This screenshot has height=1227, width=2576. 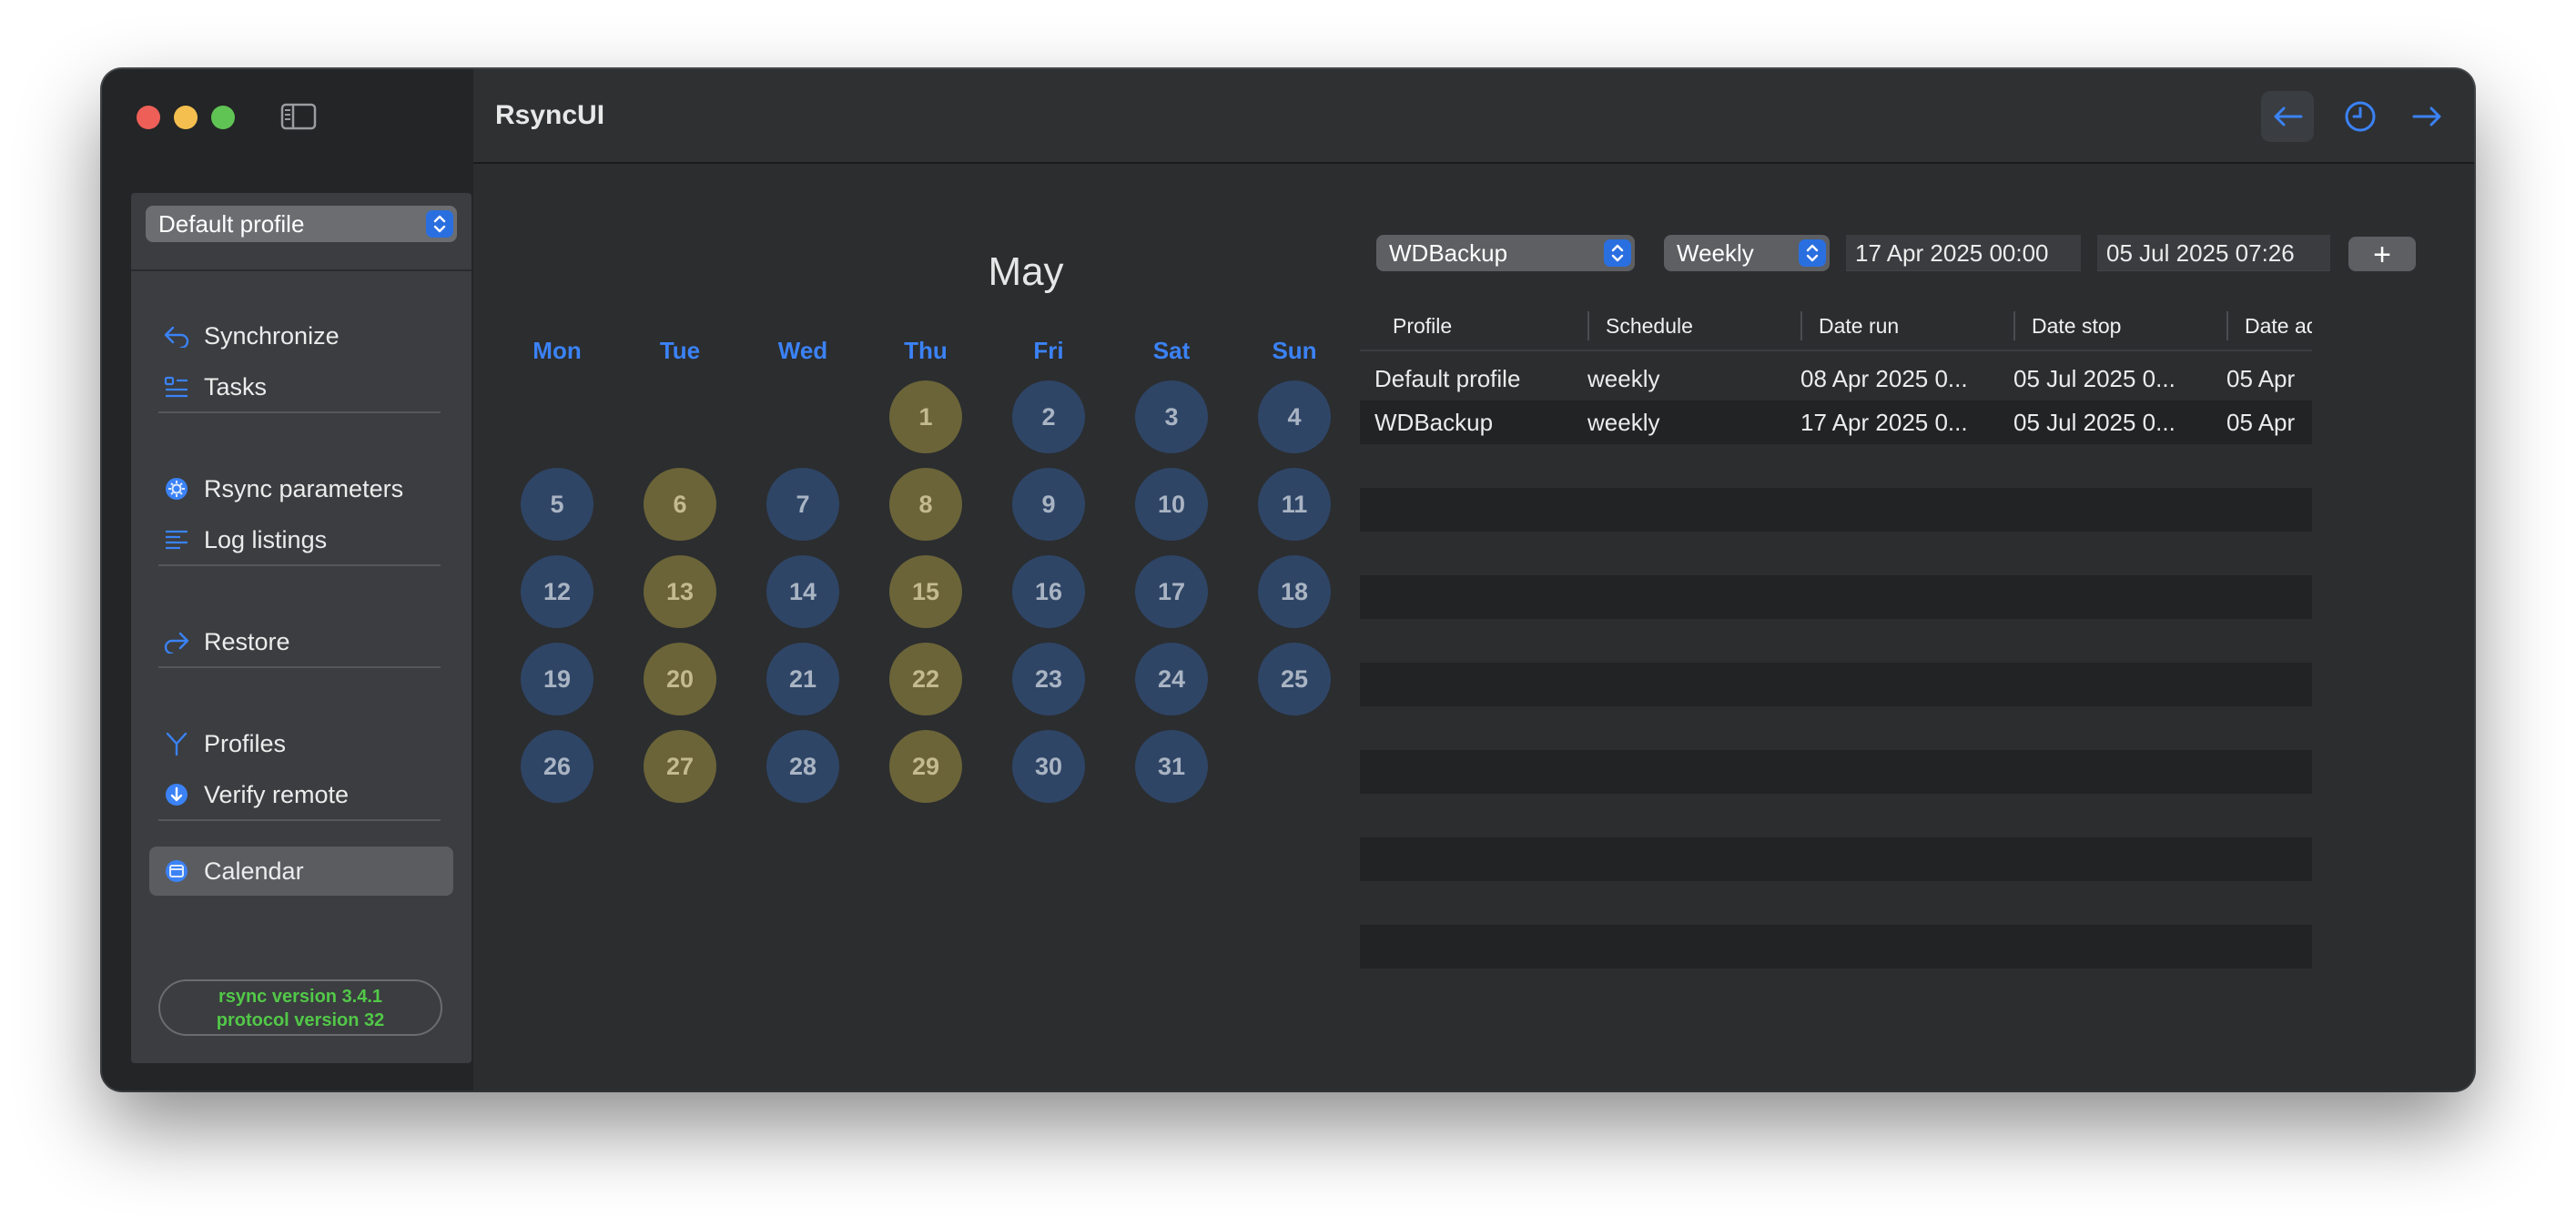 I want to click on column-header-schedule: Schedule, so click(x=1641, y=325).